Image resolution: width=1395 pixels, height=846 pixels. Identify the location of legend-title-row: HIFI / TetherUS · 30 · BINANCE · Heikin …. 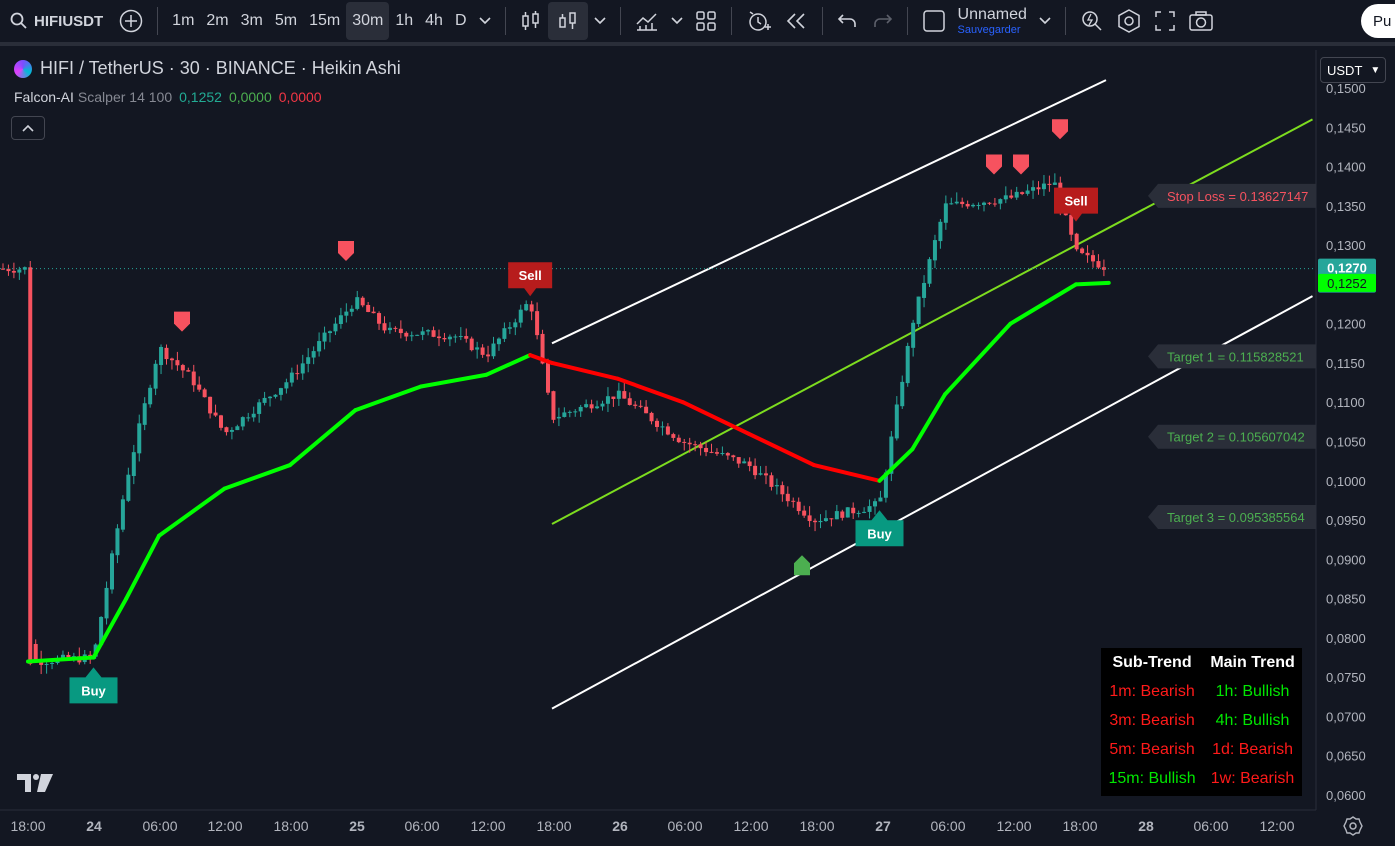
(207, 68).